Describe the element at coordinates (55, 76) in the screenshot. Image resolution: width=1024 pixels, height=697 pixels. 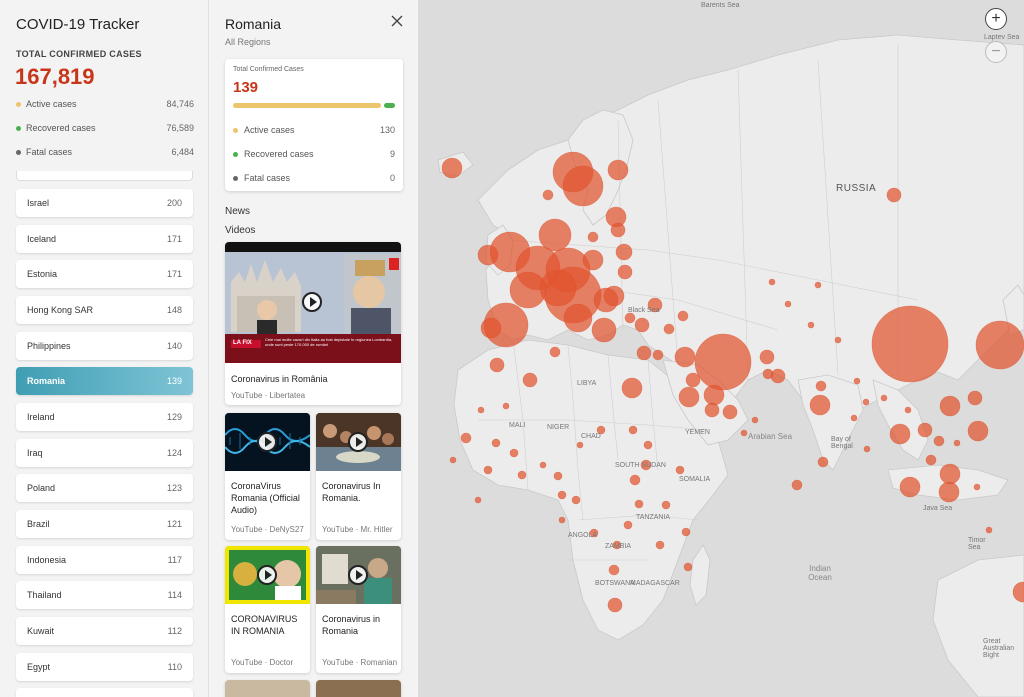
I see `total-confirmed-value: 167,819` at that location.